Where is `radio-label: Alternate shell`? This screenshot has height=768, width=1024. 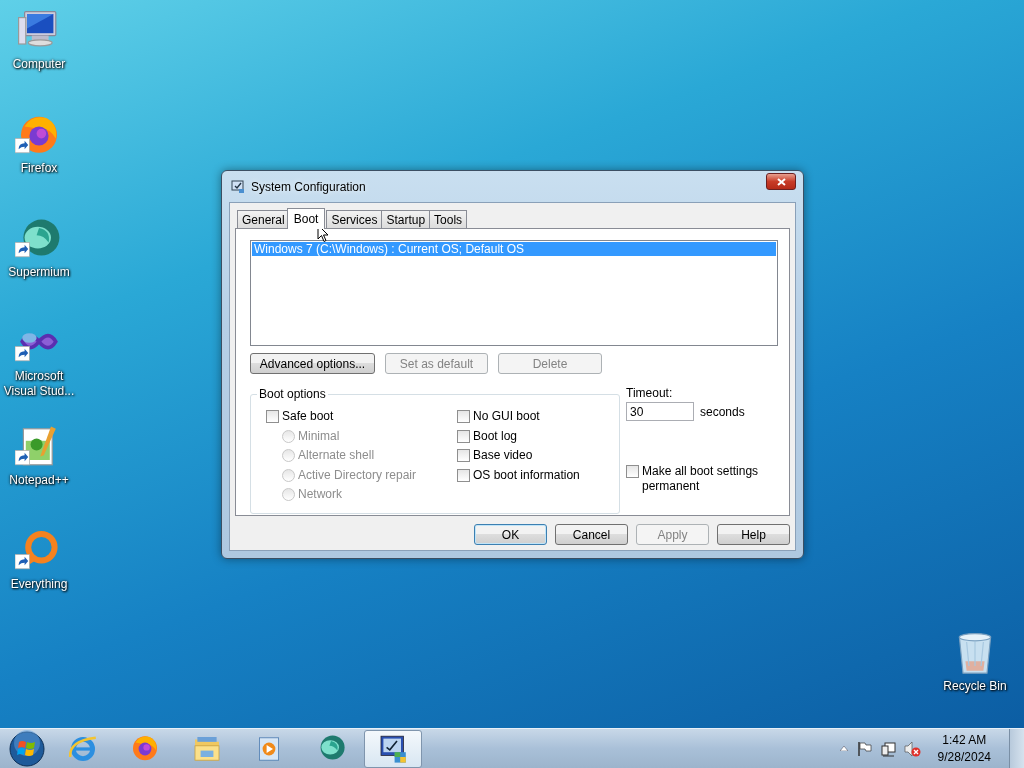 radio-label: Alternate shell is located at coordinates (336, 455).